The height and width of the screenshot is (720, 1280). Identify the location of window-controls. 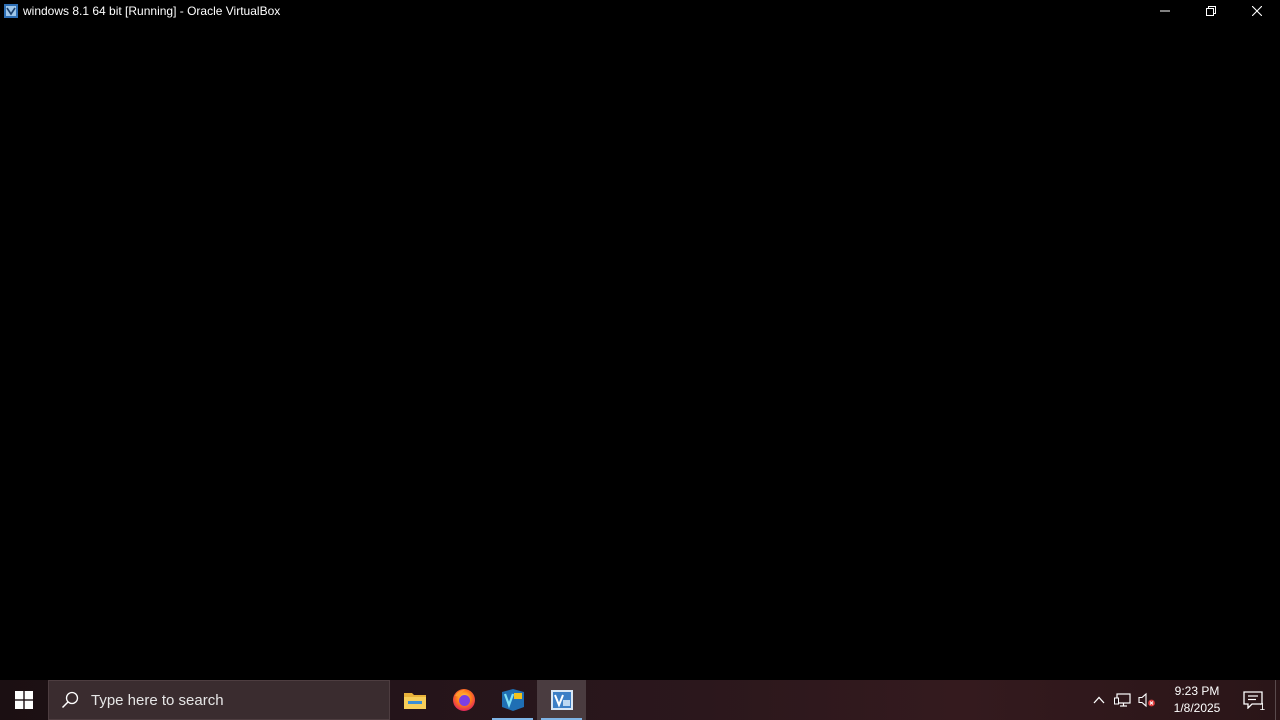
(1211, 11).